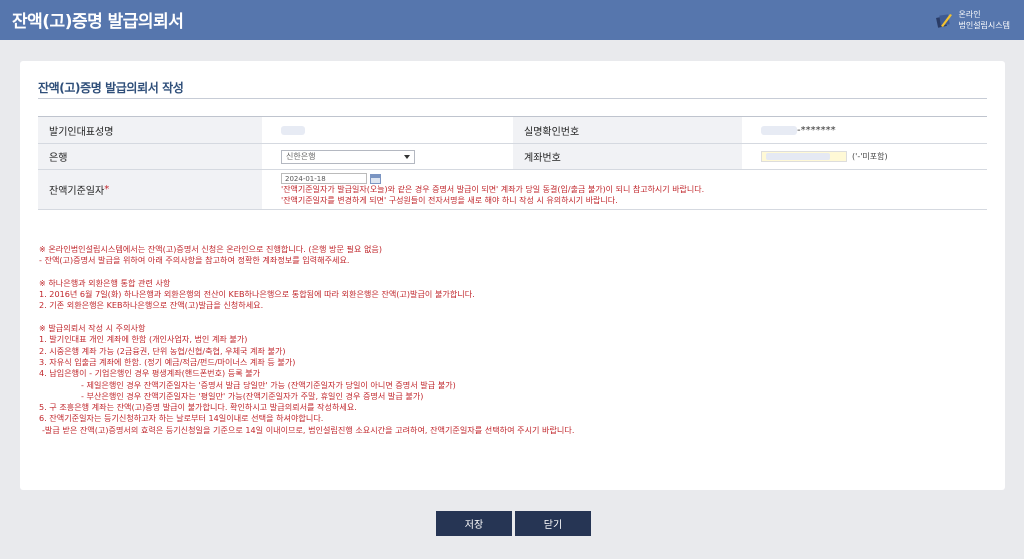 The width and height of the screenshot is (1024, 559). What do you see at coordinates (150, 130) in the screenshot?
I see `rep-name-label: 발기인대표성명` at bounding box center [150, 130].